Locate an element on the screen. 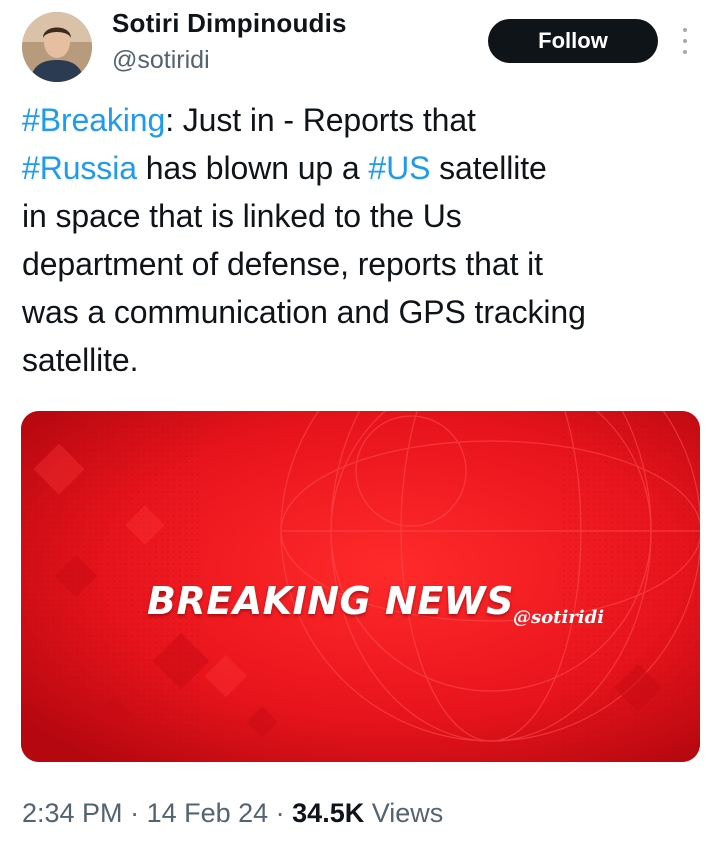 The image size is (720, 843). tweet-time: 2:34 PM is located at coordinates (72, 813).